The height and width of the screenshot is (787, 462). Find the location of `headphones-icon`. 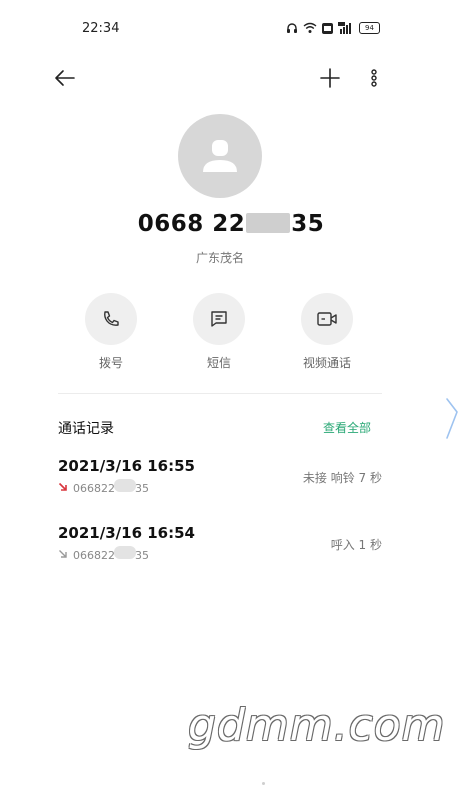

headphones-icon is located at coordinates (292, 28).